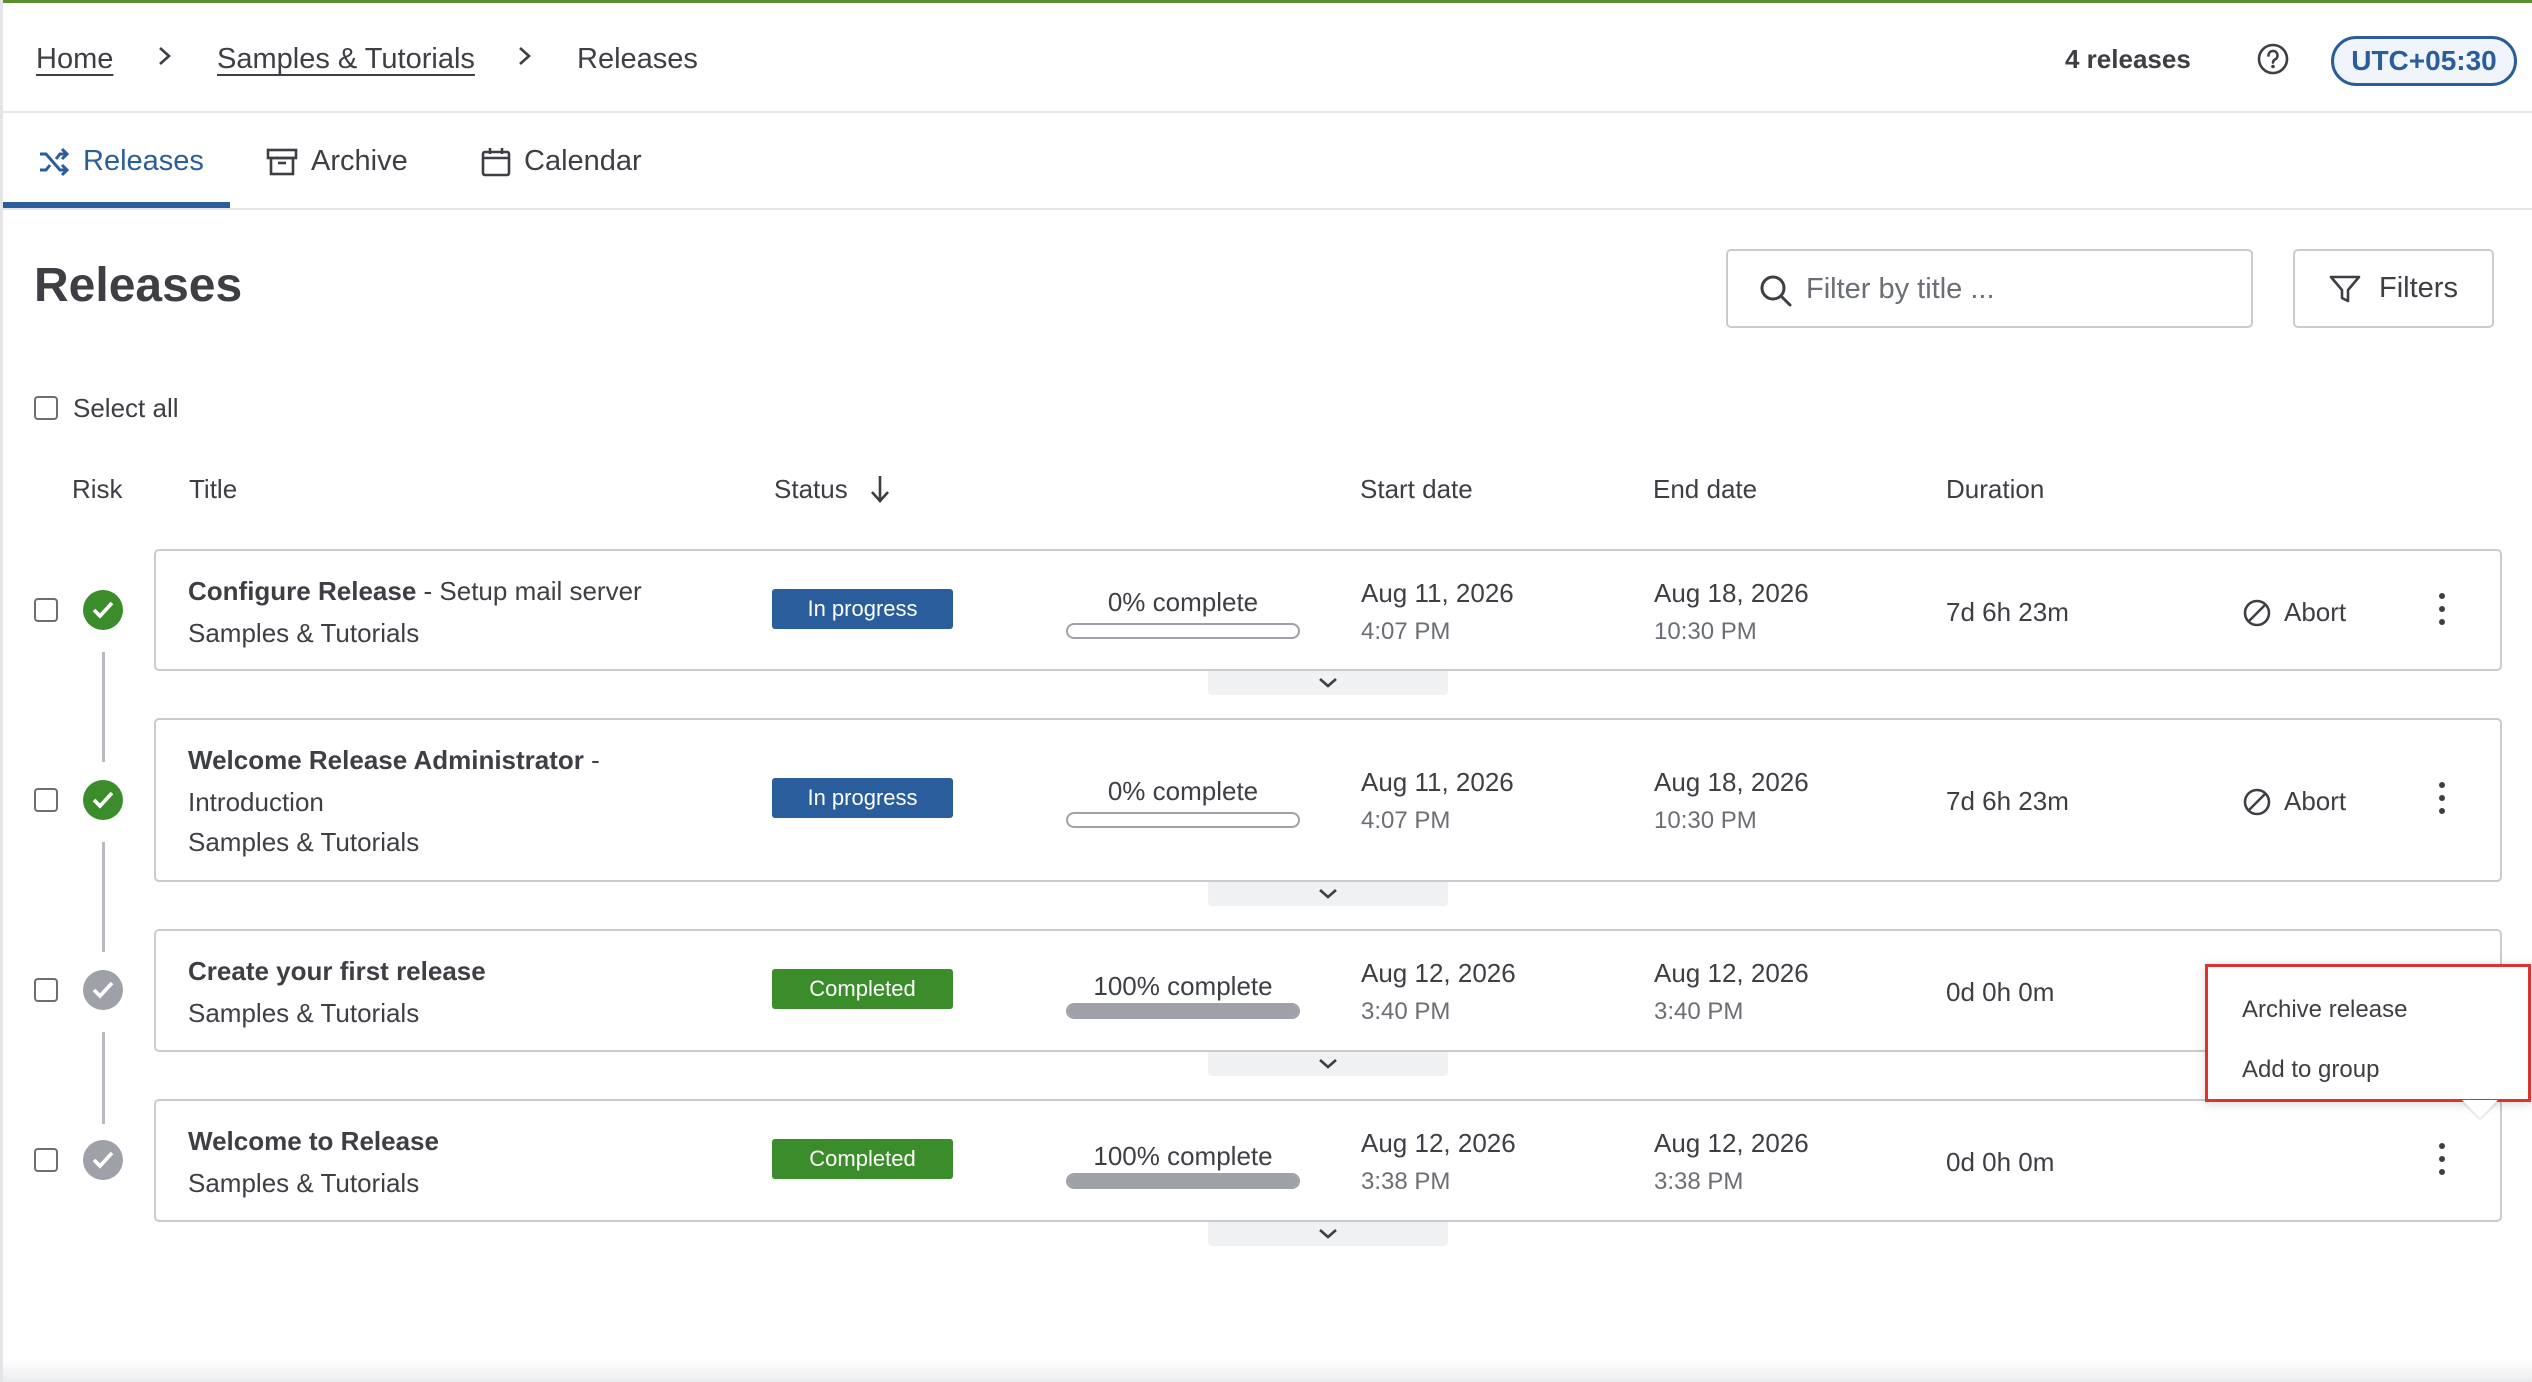 This screenshot has width=2532, height=1382. Describe the element at coordinates (313, 1141) in the screenshot. I see `release-title: Welcome to Release` at that location.